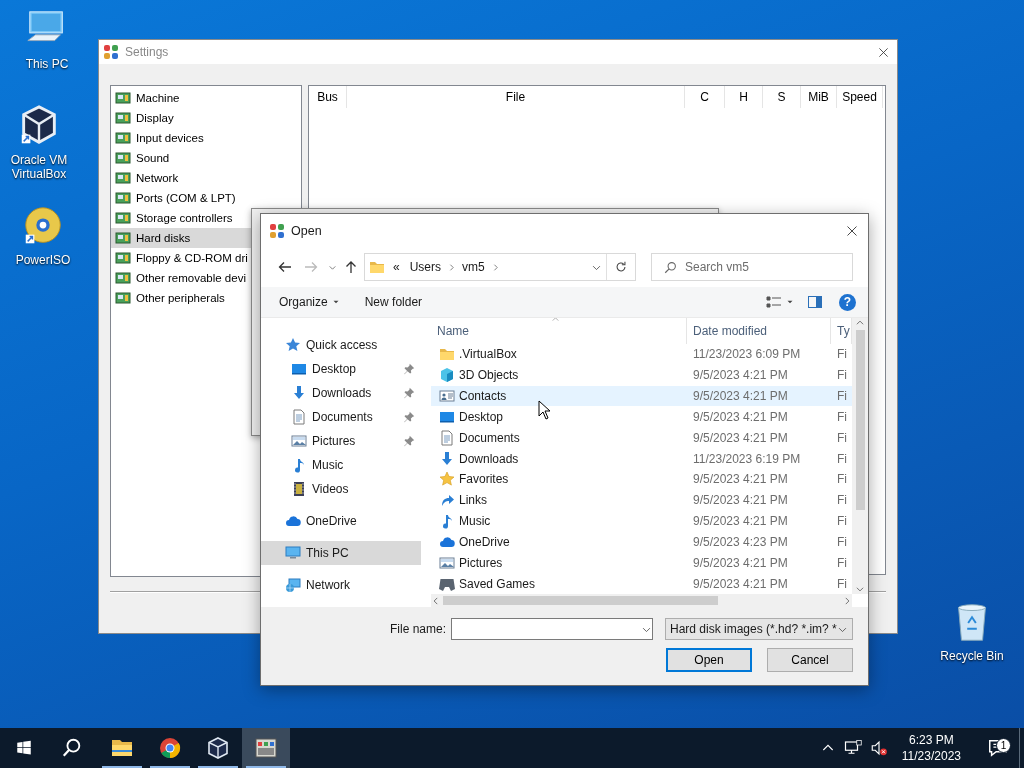 The width and height of the screenshot is (1024, 768). What do you see at coordinates (740, 437) in the screenshot?
I see `date-modified: 9/5/2023 4:21 PM` at bounding box center [740, 437].